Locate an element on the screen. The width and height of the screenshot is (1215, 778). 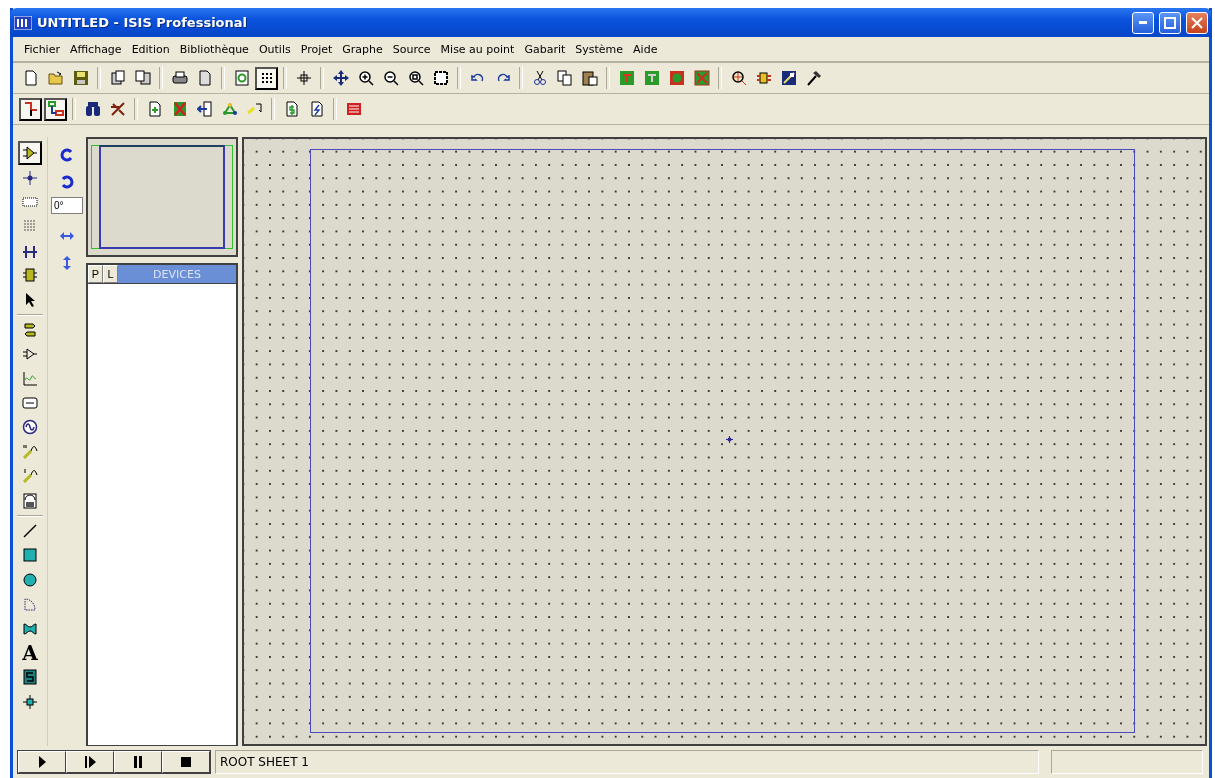
step-icon is located at coordinates (90, 761).